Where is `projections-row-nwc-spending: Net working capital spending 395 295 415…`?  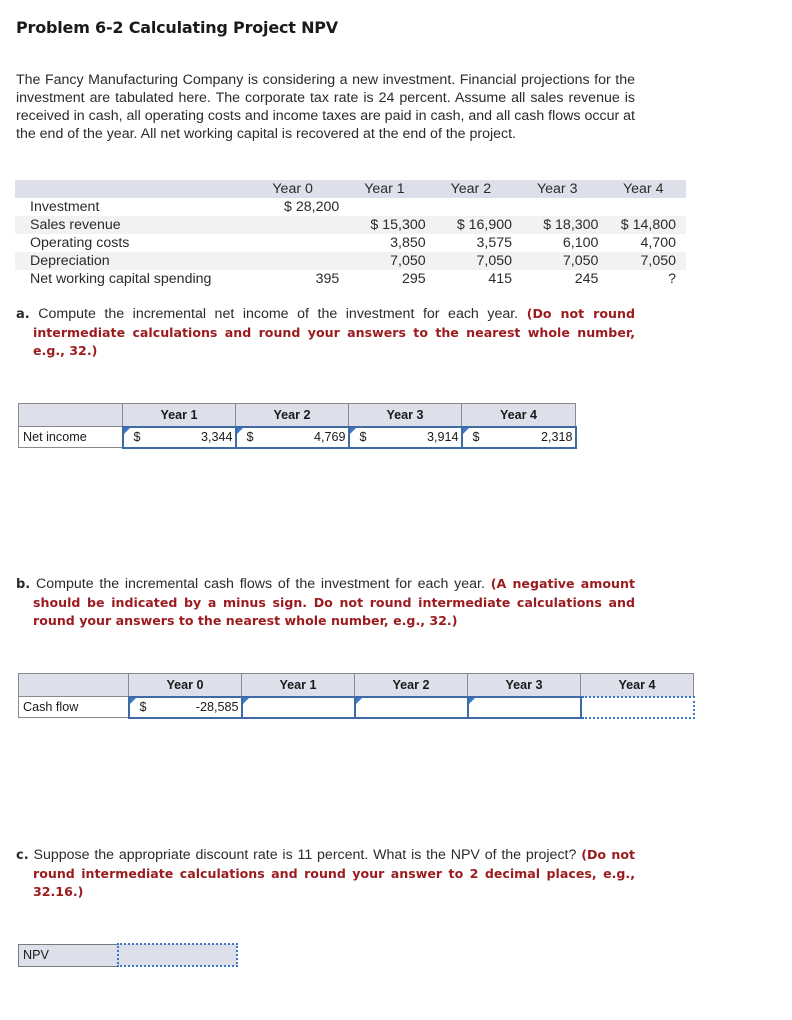 projections-row-nwc-spending: Net working capital spending 395 295 415… is located at coordinates (350, 279).